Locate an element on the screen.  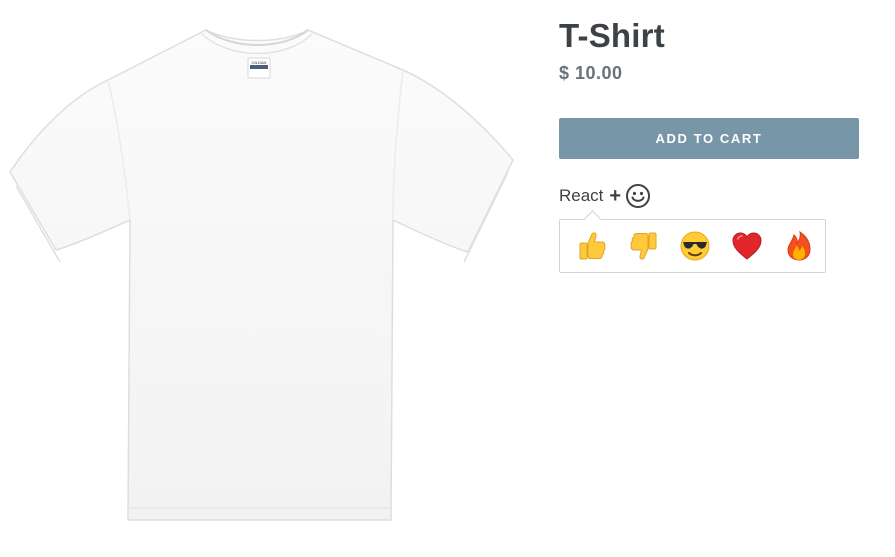
shirt-tag: GILDAN is located at coordinates (259, 68).